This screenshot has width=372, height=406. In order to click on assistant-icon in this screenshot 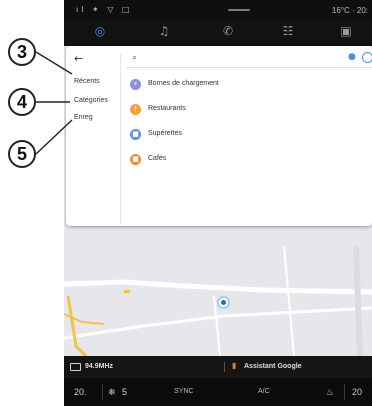, I will do `click(367, 57)`.